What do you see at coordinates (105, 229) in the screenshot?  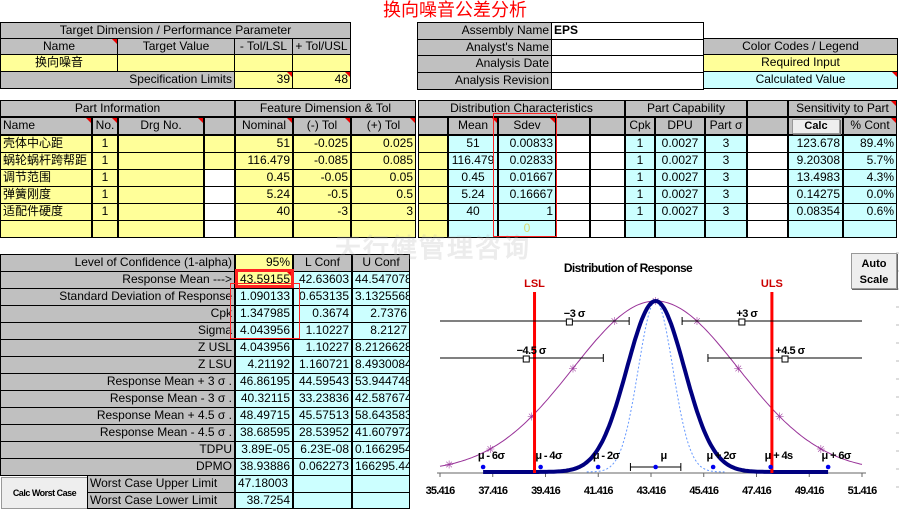 I see `part-no-cell` at bounding box center [105, 229].